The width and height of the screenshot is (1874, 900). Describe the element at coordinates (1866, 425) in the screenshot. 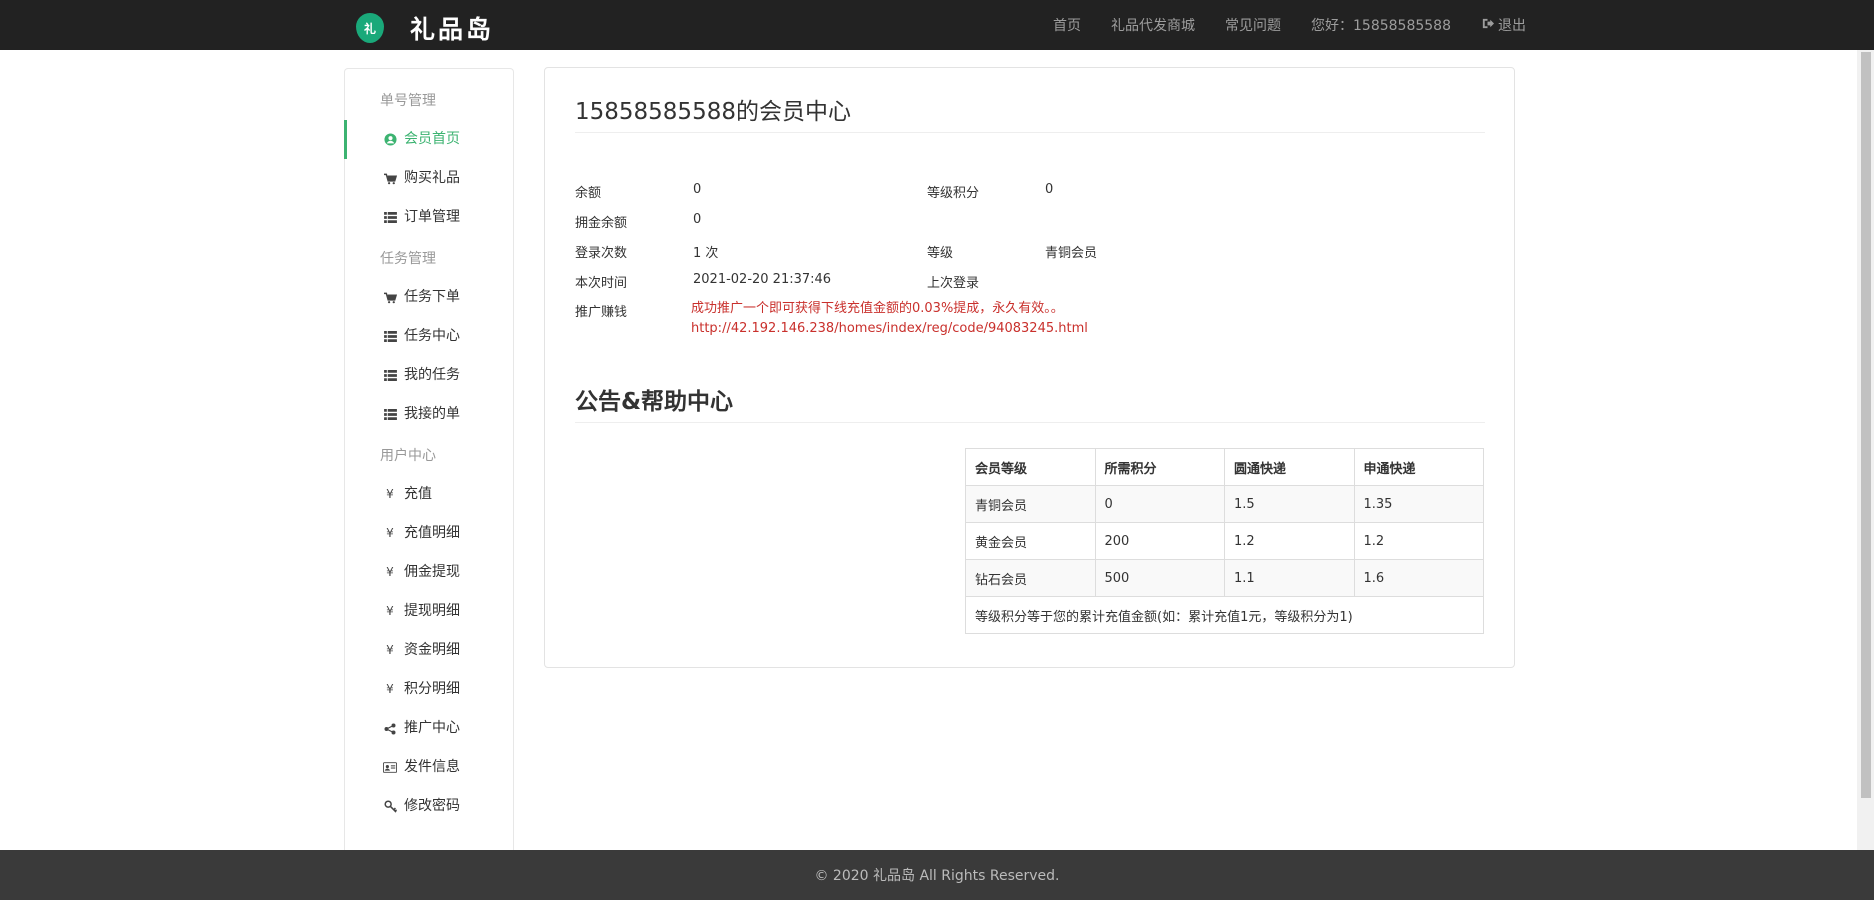

I see `scrollbar-thumb` at that location.